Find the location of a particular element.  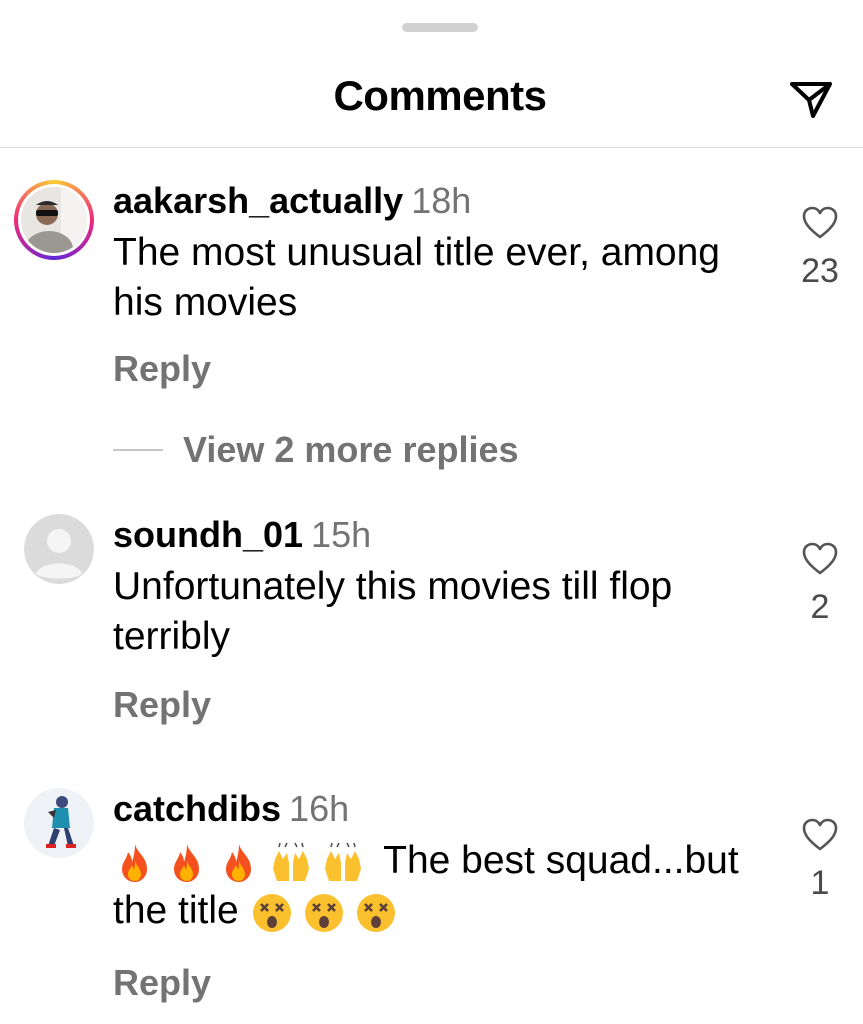

like-control: 2 is located at coordinates (820, 584).